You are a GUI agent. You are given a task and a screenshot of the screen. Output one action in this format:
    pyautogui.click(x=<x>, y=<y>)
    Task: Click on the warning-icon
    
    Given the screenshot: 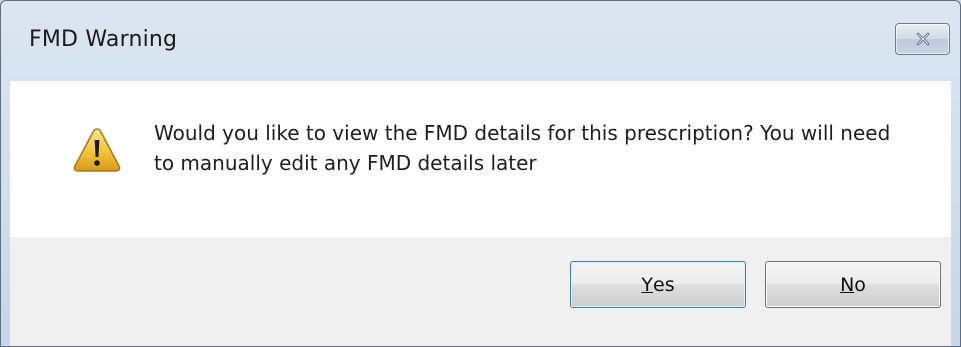 What is the action you would take?
    pyautogui.click(x=97, y=150)
    